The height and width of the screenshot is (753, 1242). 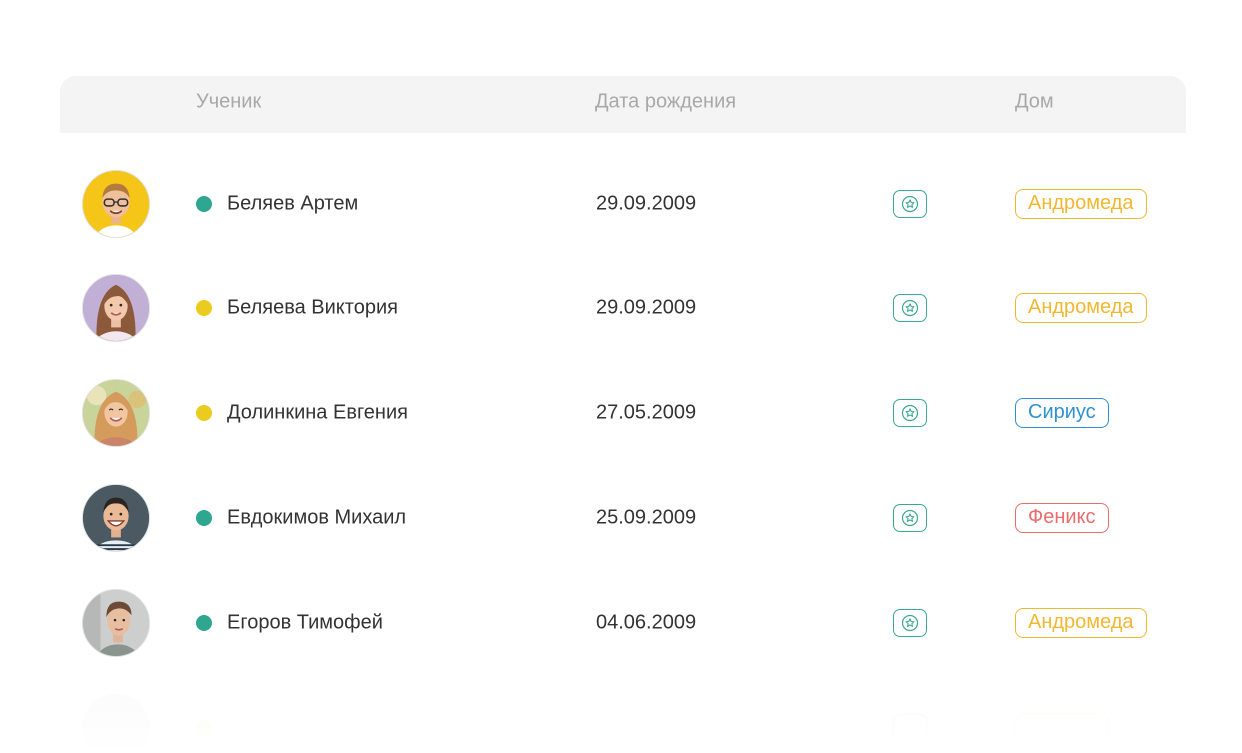 I want to click on student-name: Беляева Виктория, so click(x=312, y=308).